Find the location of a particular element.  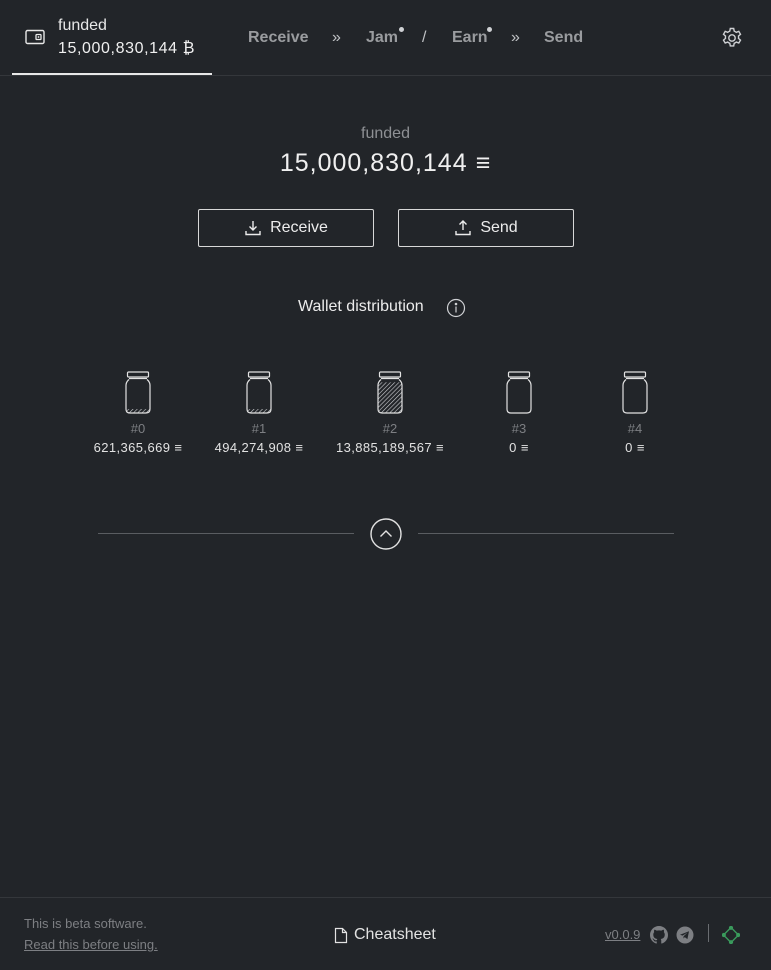

jar-0: #0 621,365,669 ≡ is located at coordinates (138, 413).